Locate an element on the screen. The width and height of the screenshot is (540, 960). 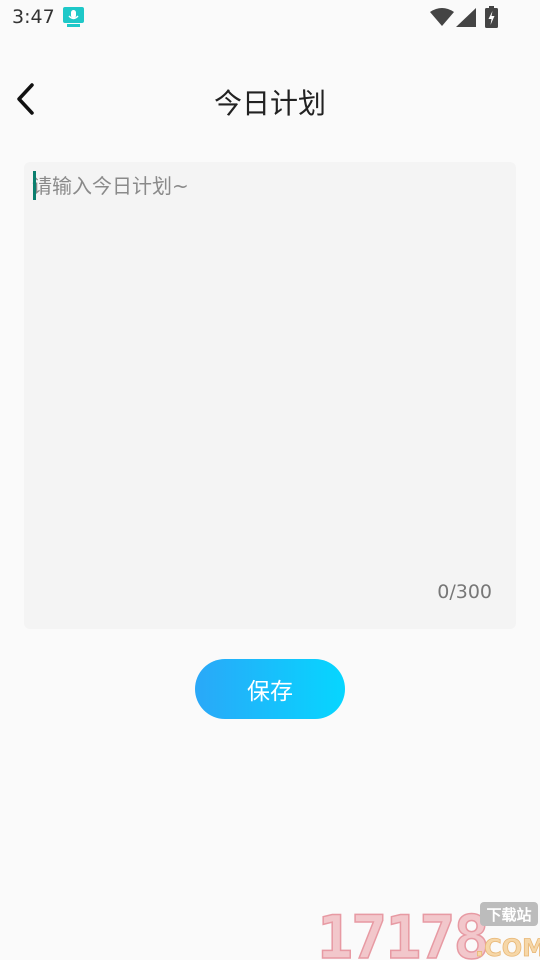
page-title: 今日计划 is located at coordinates (269, 103).